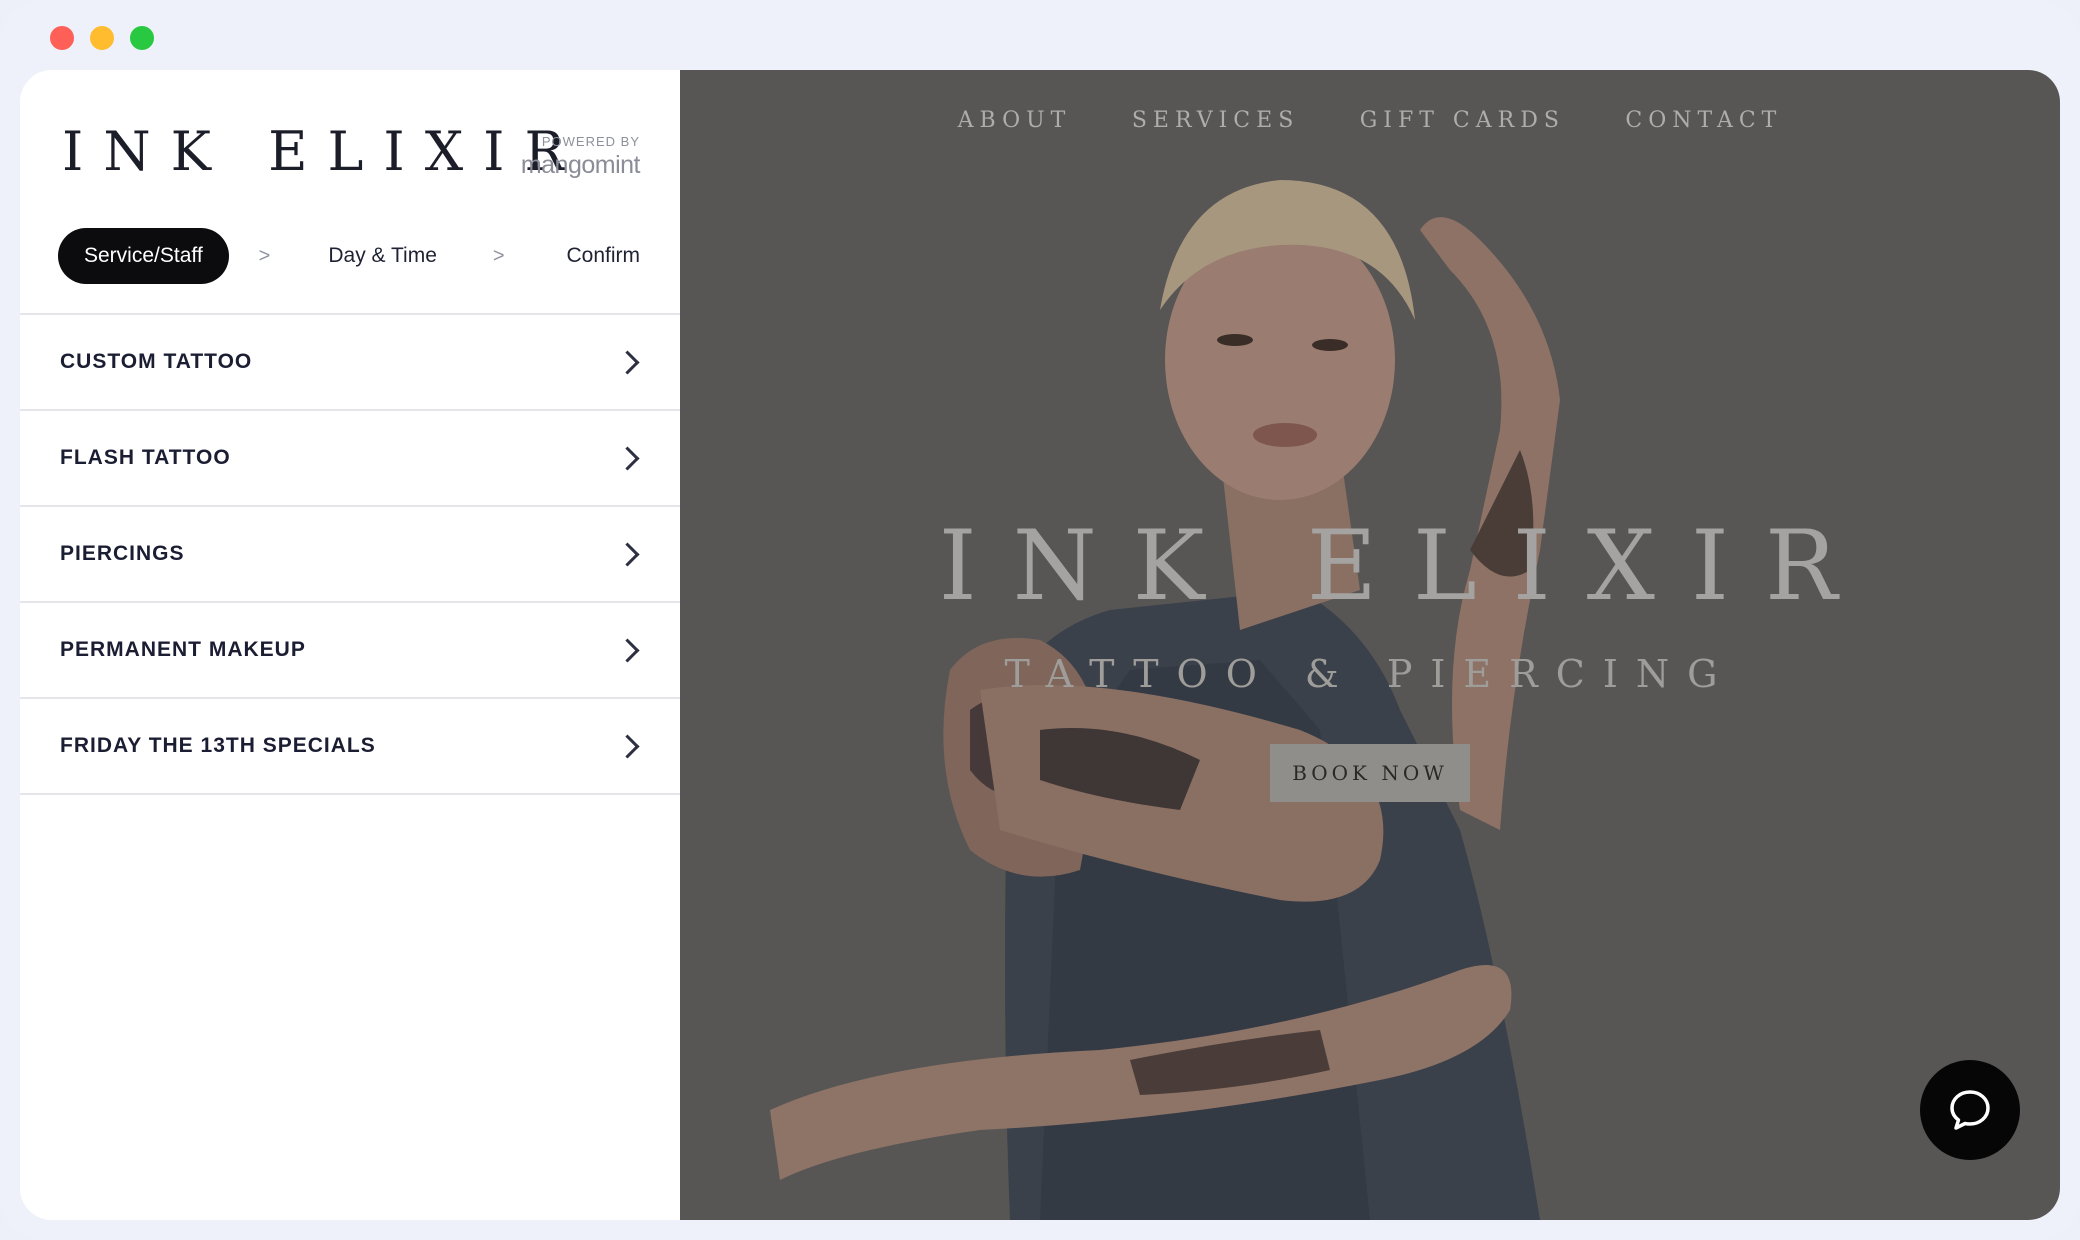 The height and width of the screenshot is (1240, 2080). I want to click on nav-gift-cards: GIFT CARDS, so click(1462, 120).